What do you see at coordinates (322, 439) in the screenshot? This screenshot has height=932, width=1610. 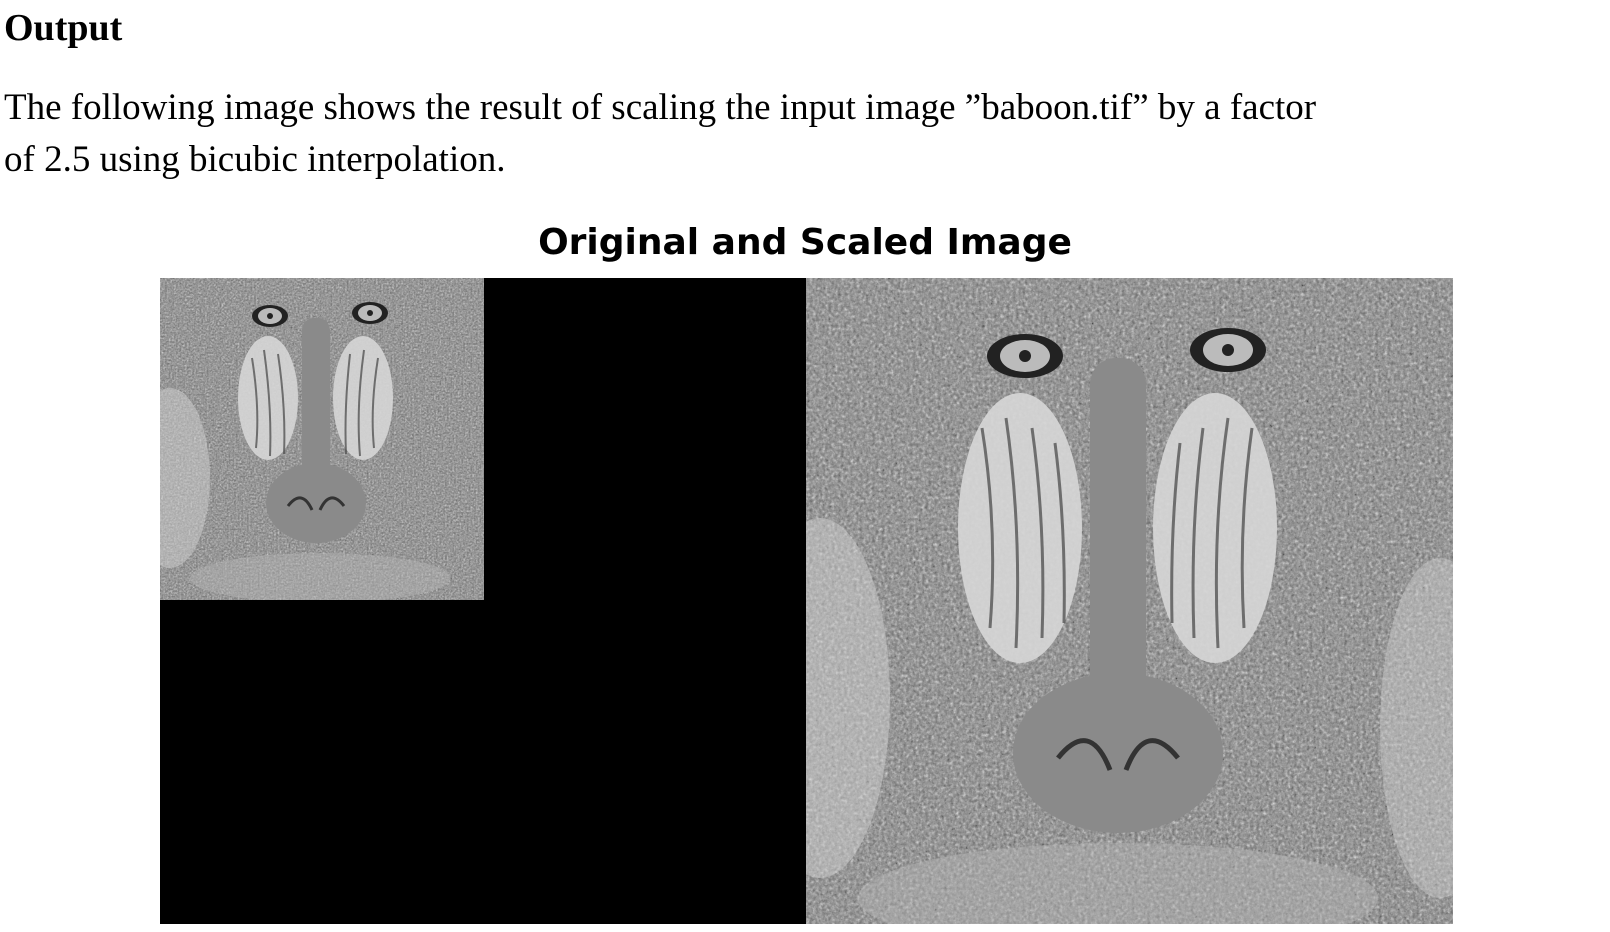 I see `original-image` at bounding box center [322, 439].